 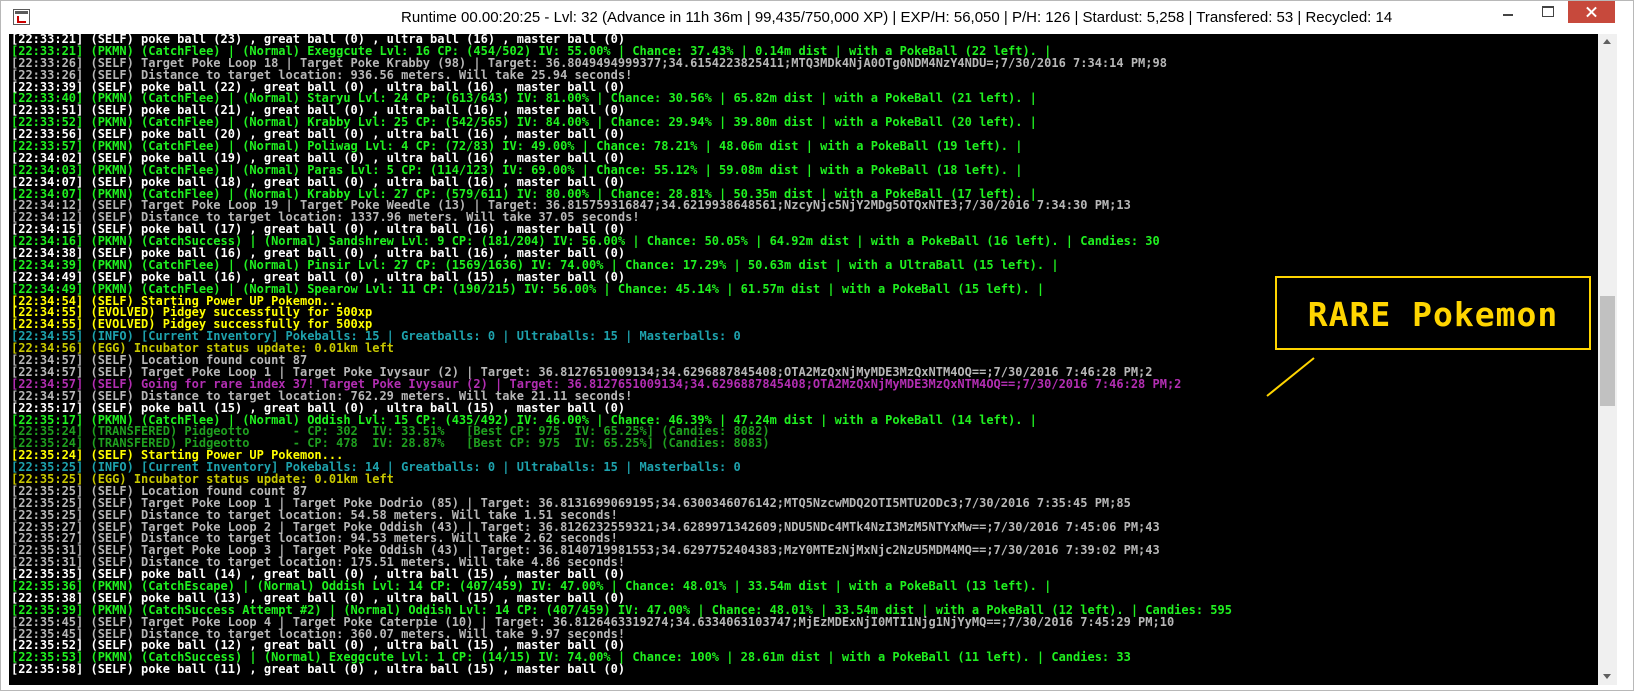 I want to click on rare-pokemon-callout: RARE Pokemon, so click(x=1433, y=313).